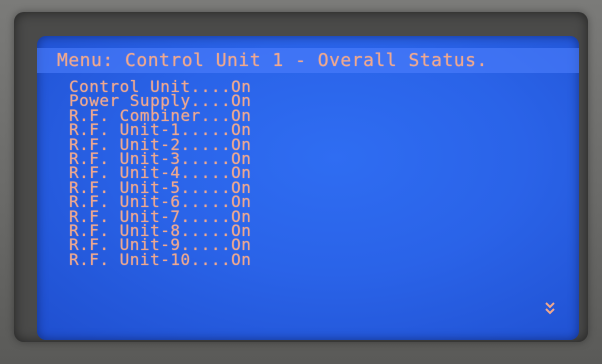  Describe the element at coordinates (272, 60) in the screenshot. I see `menu-title: Menu: Control Unit 1 - Overall Status.` at that location.